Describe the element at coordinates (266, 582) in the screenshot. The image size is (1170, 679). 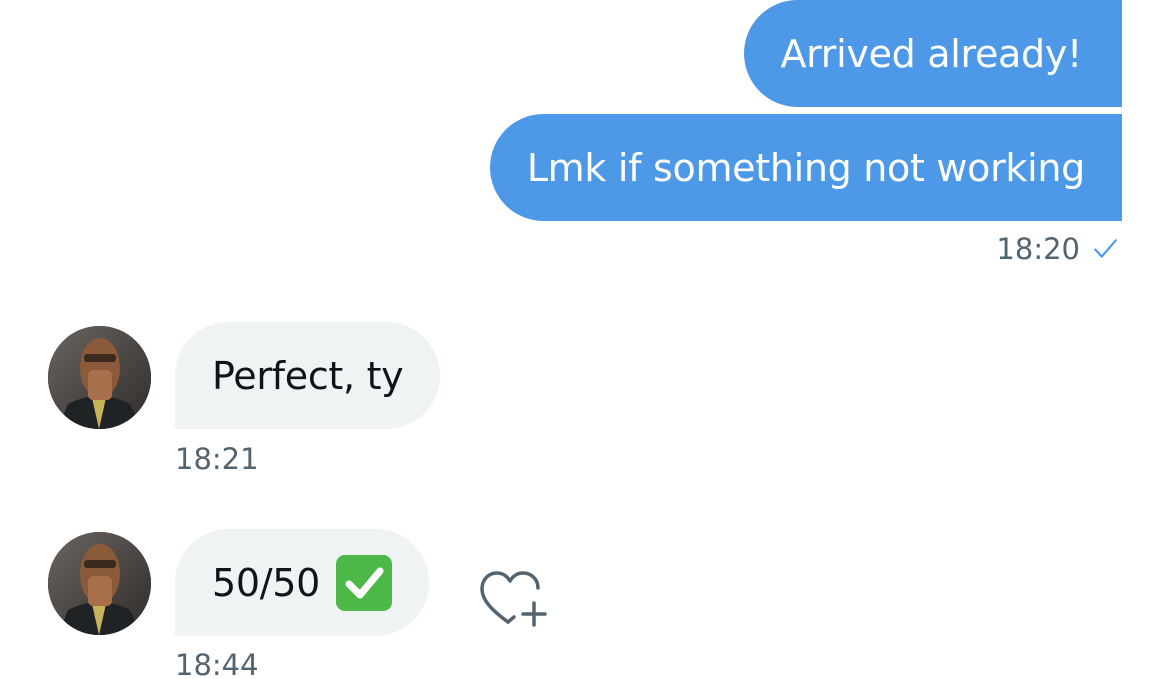
I see `message-text: 50/50` at that location.